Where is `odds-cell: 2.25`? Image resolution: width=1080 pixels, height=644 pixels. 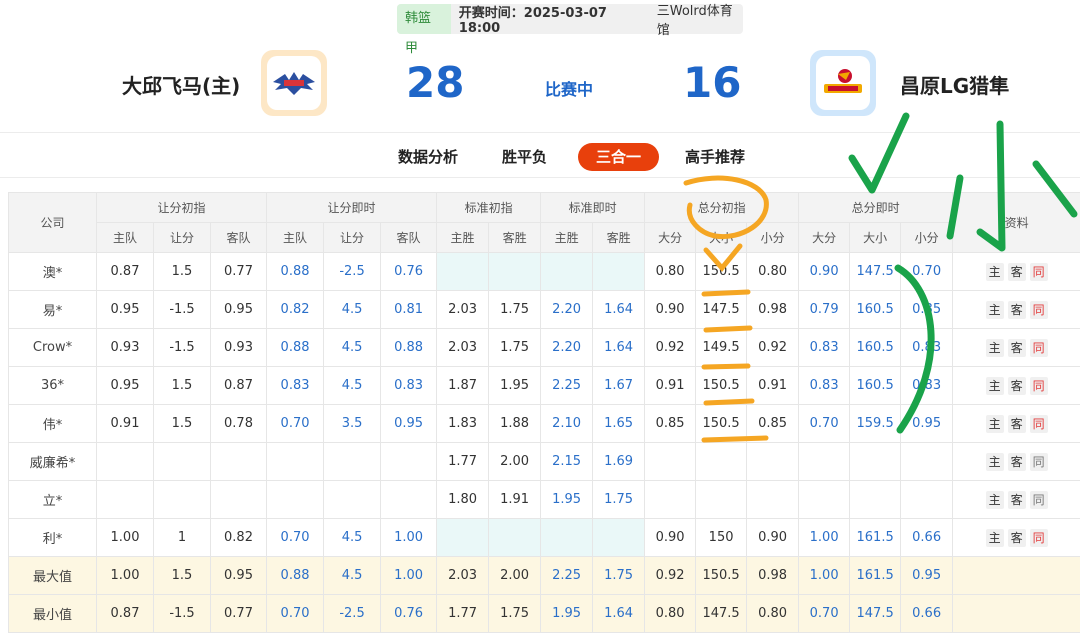 odds-cell: 2.25 is located at coordinates (567, 385).